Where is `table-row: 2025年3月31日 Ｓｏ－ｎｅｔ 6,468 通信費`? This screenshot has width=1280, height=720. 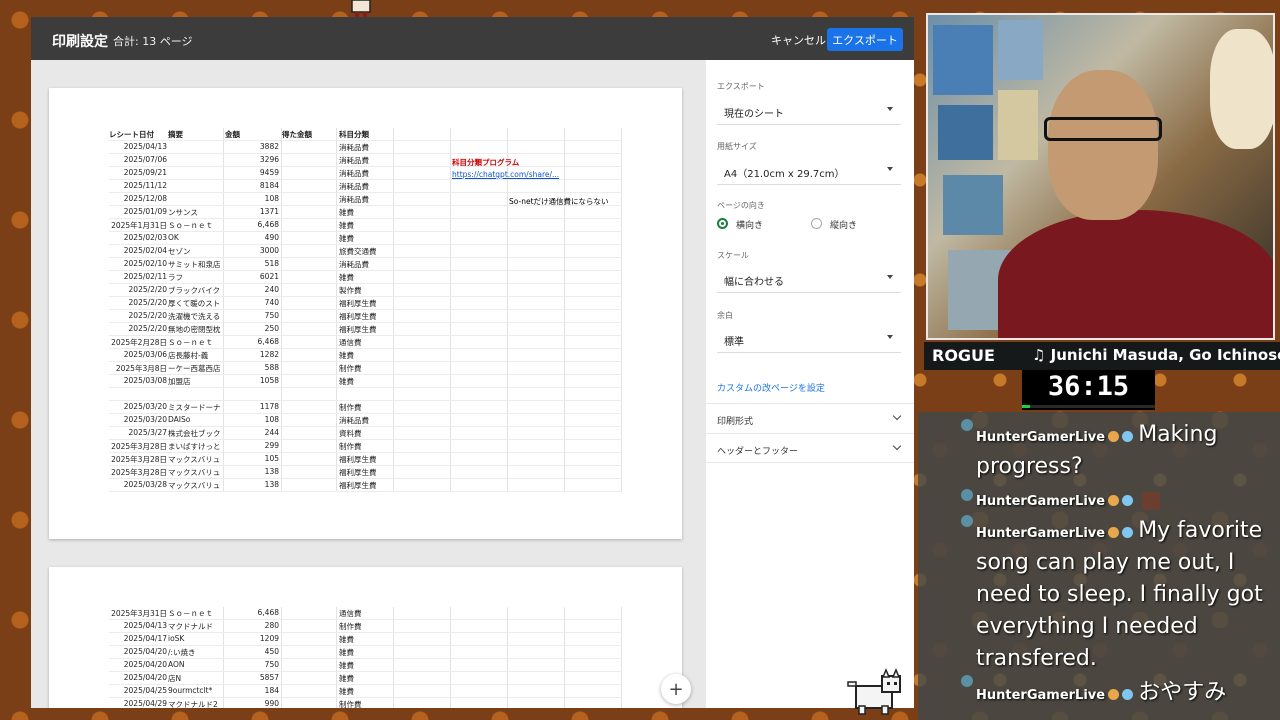
table-row: 2025年3月31日 Ｓｏ－ｎｅｔ 6,468 通信費 is located at coordinates (365, 613).